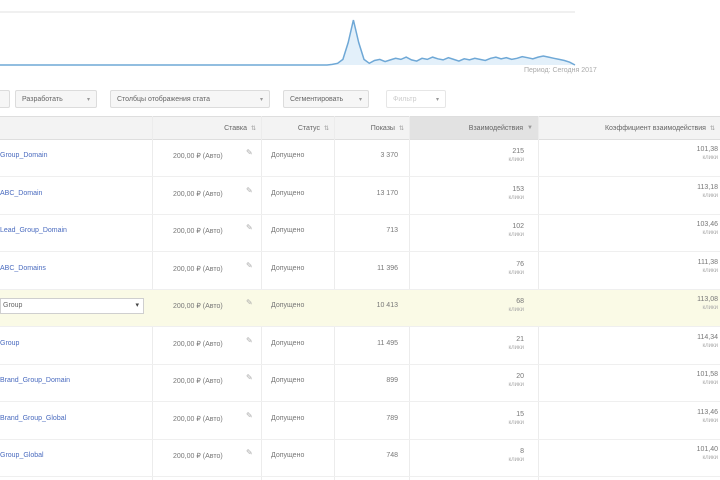 Image resolution: width=720 pixels, height=480 pixels. I want to click on clicks-cell: 21 клики, so click(516, 344).